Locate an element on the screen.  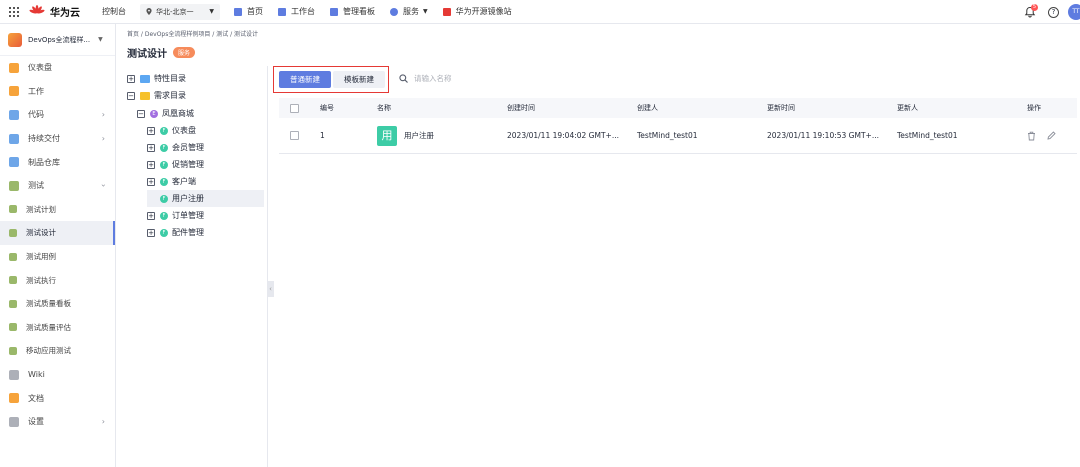
tree-node-root: − E 凤凰商城 is located at coordinates (165, 113).